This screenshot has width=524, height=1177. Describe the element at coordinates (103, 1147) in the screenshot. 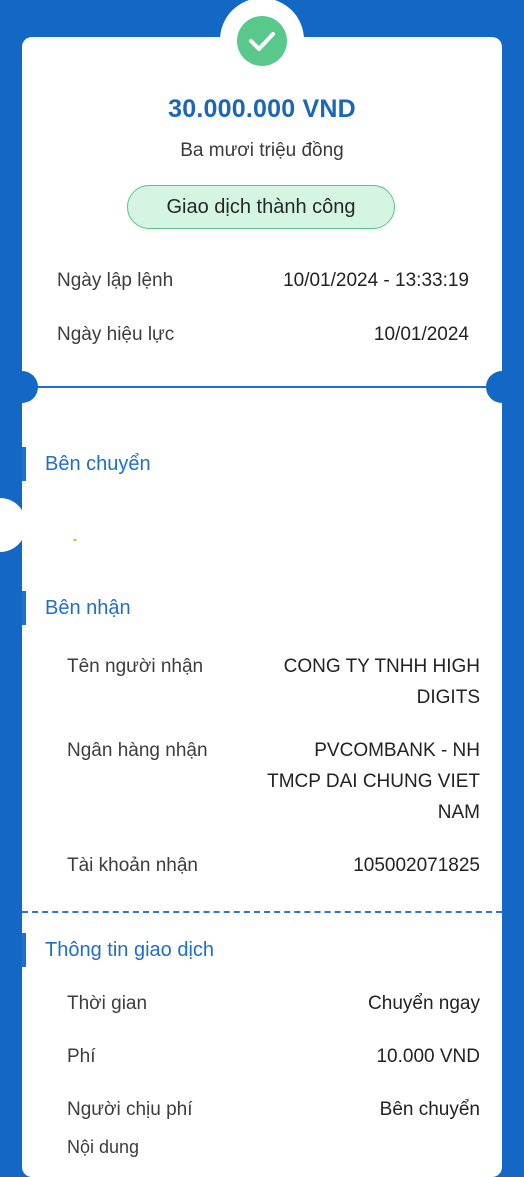

I see `content-label: Nội dung` at that location.